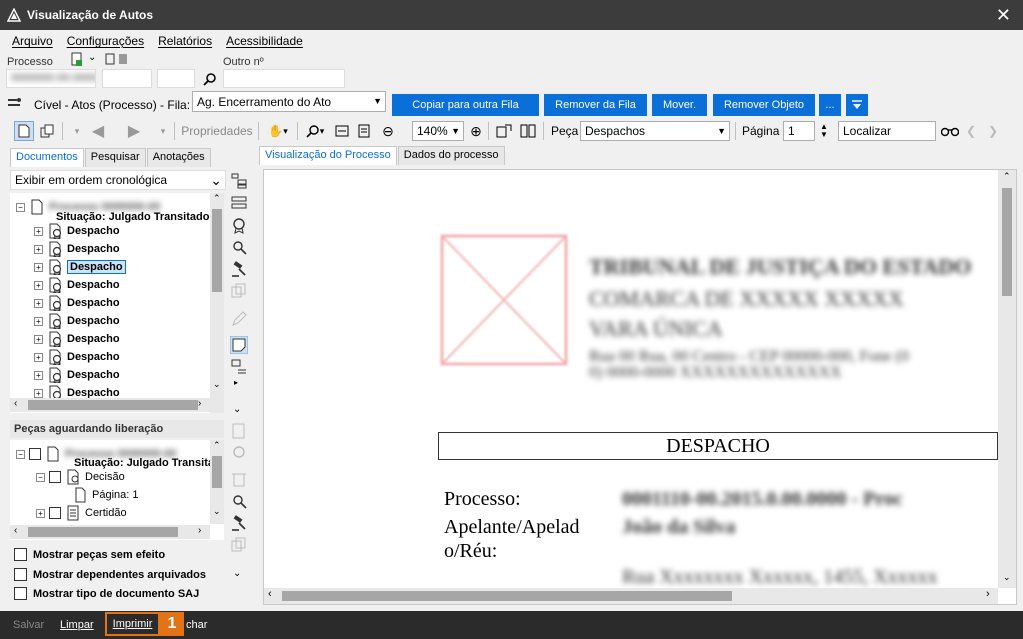 The image size is (1023, 639). Describe the element at coordinates (77, 131) in the screenshot. I see `dropdown-arrow-icon: ▾` at that location.